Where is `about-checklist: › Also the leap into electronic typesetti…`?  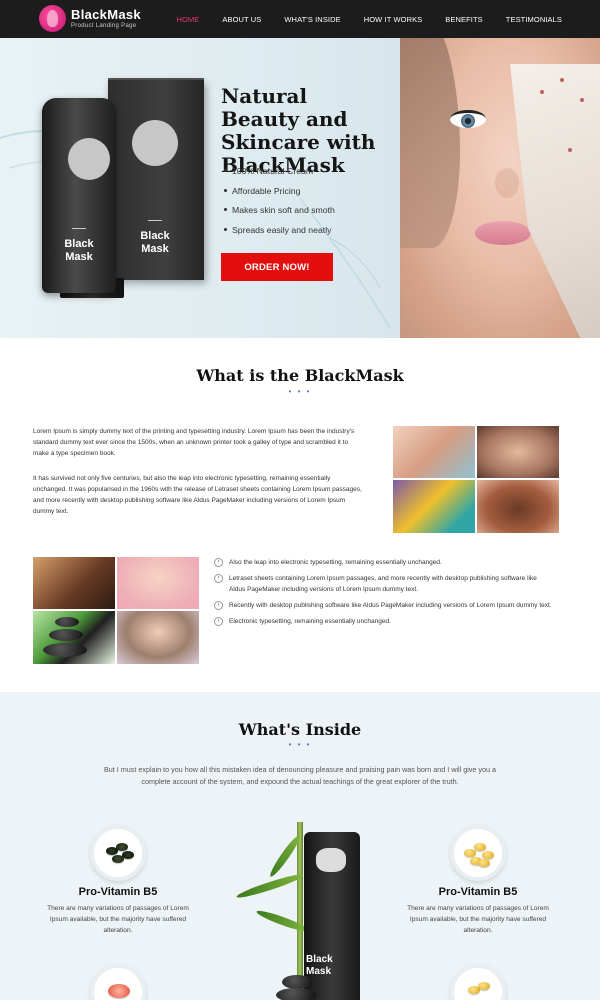 about-checklist: › Also the leap into electronic typesetti… is located at coordinates (384, 594).